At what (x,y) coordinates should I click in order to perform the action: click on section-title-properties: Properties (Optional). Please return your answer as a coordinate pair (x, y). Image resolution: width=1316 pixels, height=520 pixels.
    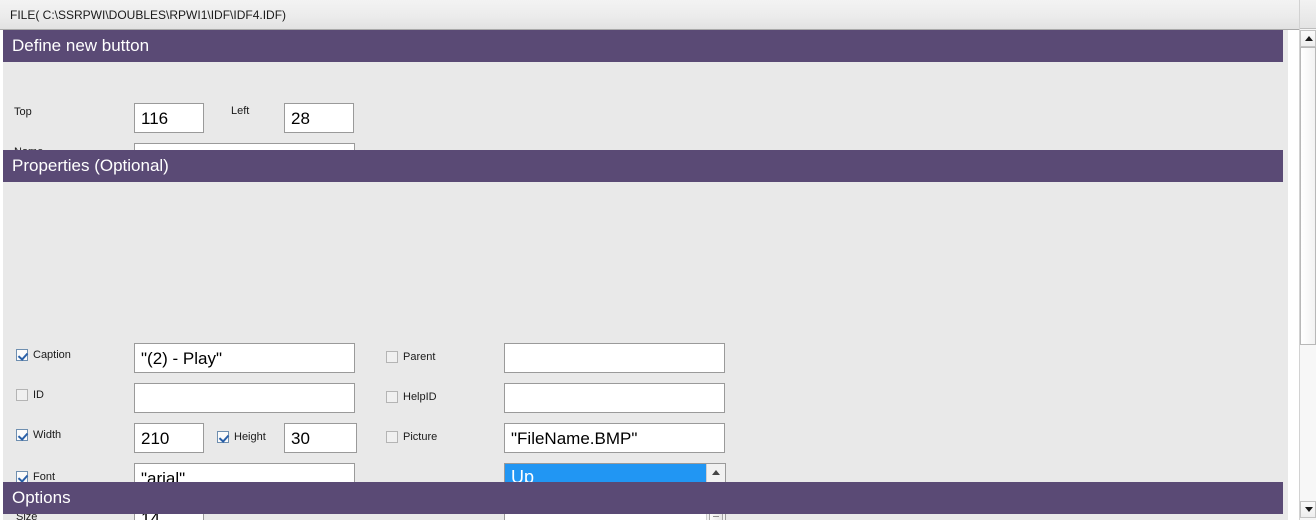
    Looking at the image, I should click on (90, 165).